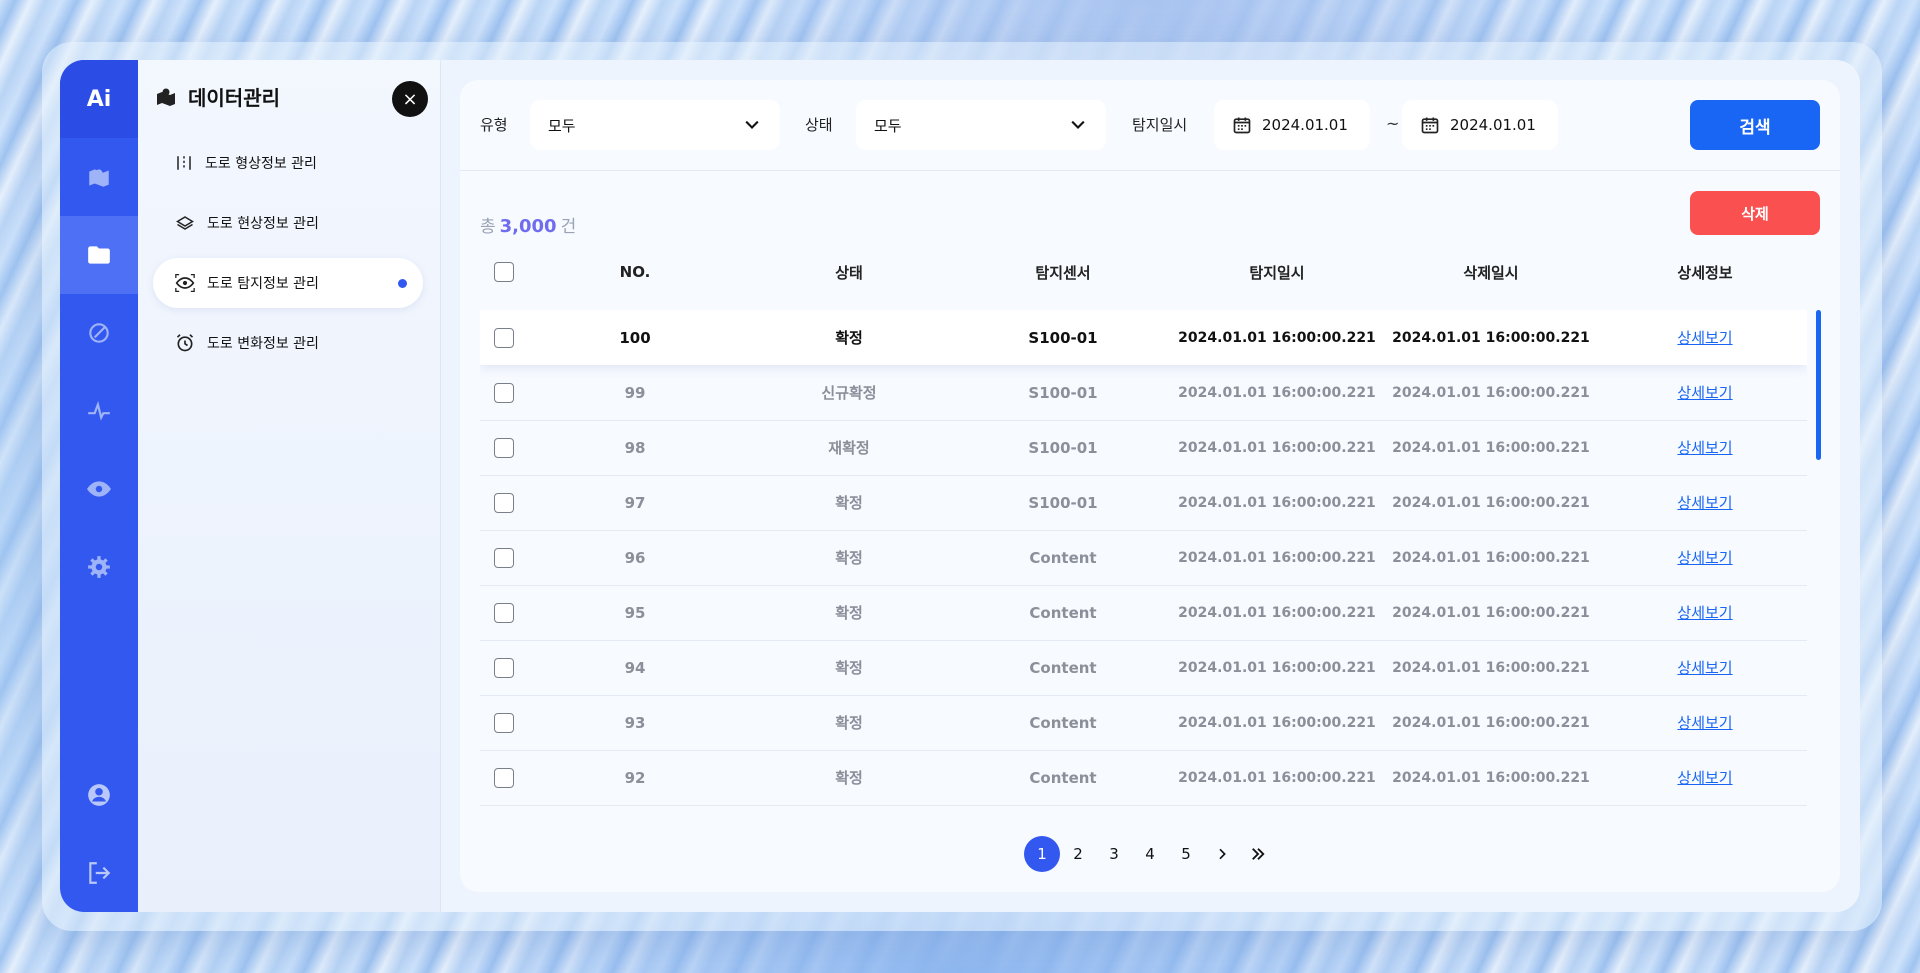  Describe the element at coordinates (849, 448) in the screenshot. I see `cell-status: 재확정` at that location.